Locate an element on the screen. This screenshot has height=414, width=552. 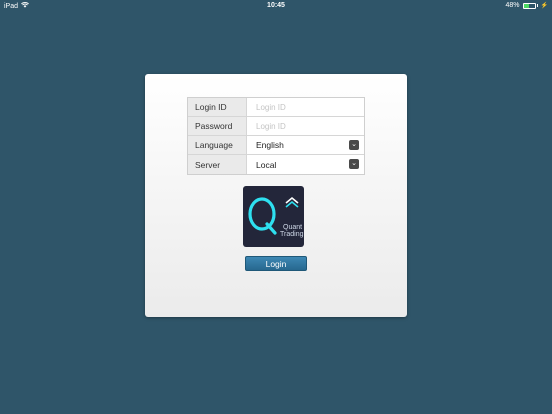
quant-trading-logo: Quant Trading is located at coordinates (273, 216).